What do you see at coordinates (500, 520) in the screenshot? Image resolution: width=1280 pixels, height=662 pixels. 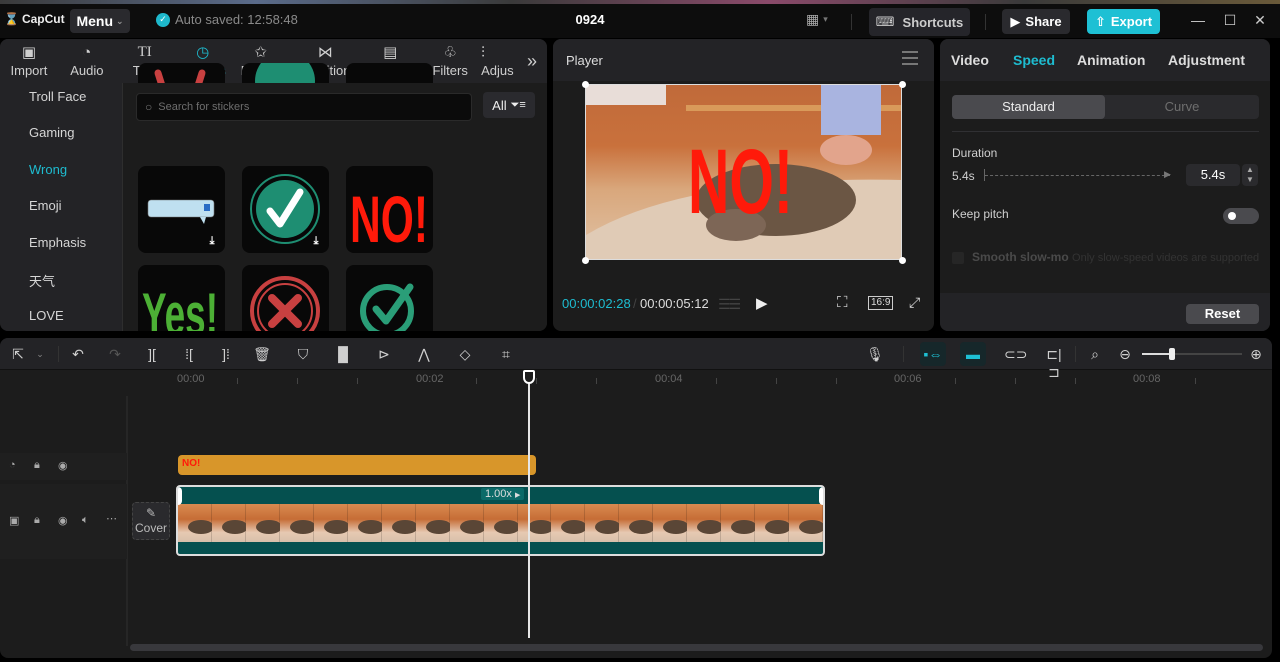 I see `video-clip: 1.00x ▶` at bounding box center [500, 520].